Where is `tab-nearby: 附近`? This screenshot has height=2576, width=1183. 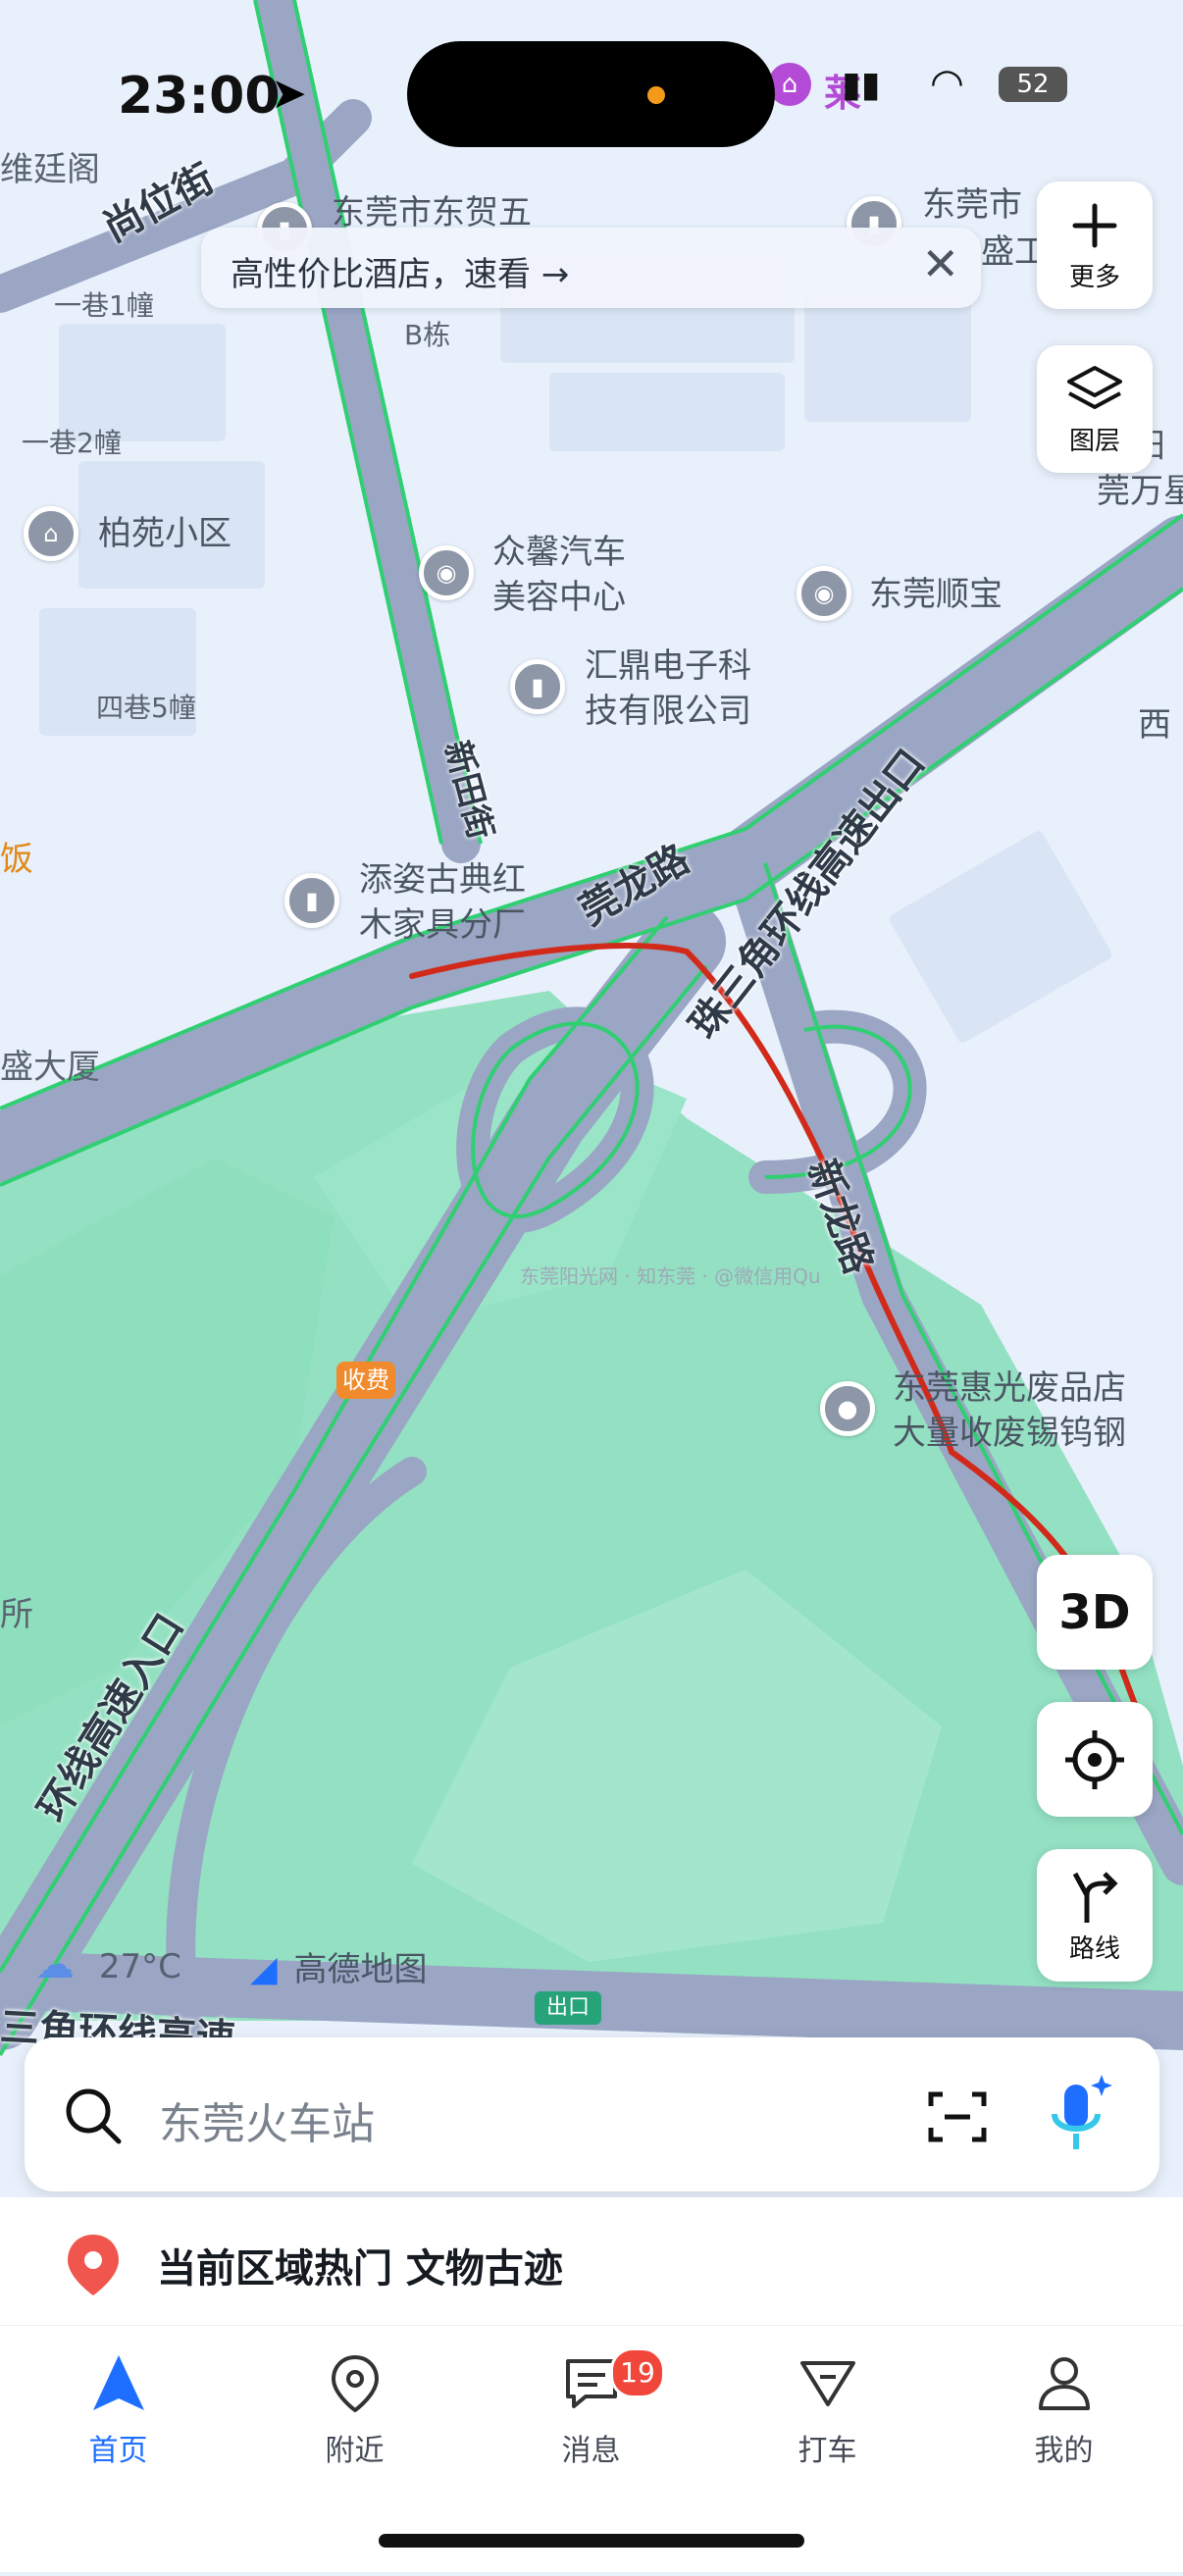
tab-nearby: 附近 is located at coordinates (355, 2399).